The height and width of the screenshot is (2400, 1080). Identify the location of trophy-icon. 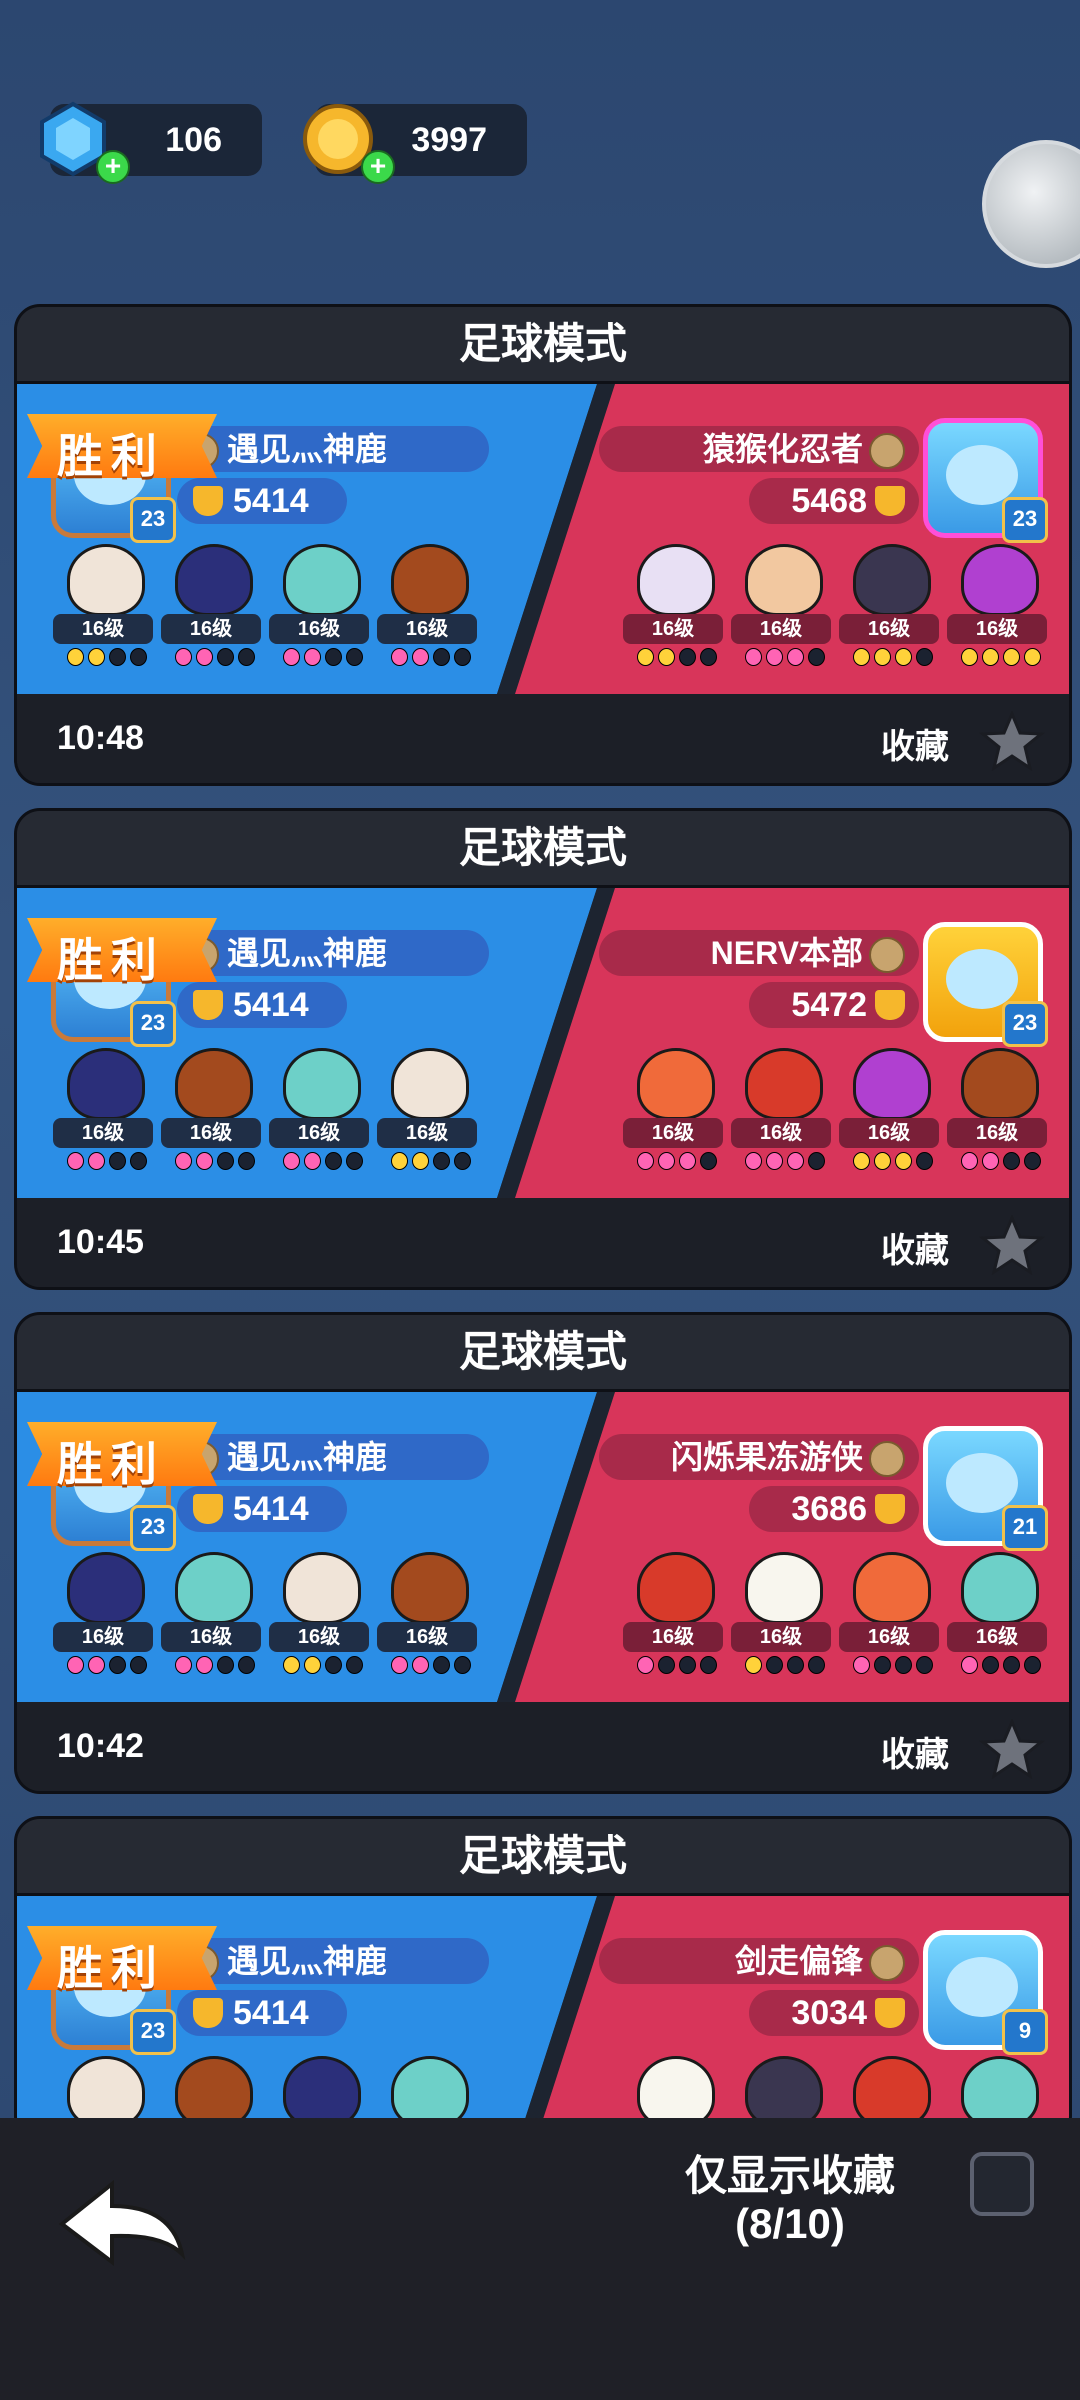
(890, 1005).